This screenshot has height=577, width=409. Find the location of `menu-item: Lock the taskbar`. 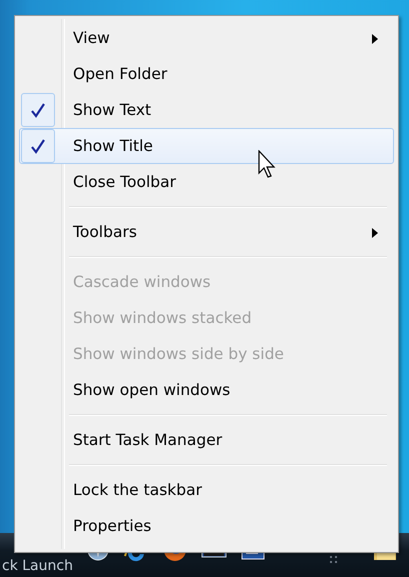

menu-item: Lock the taskbar is located at coordinates (206, 490).